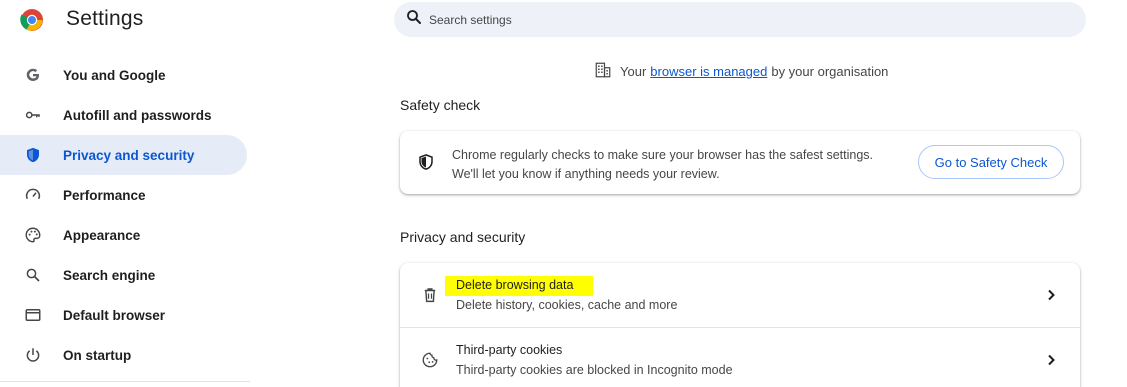 The width and height of the screenshot is (1127, 387). I want to click on sidebar-item-appearance: Appearance, so click(123, 235).